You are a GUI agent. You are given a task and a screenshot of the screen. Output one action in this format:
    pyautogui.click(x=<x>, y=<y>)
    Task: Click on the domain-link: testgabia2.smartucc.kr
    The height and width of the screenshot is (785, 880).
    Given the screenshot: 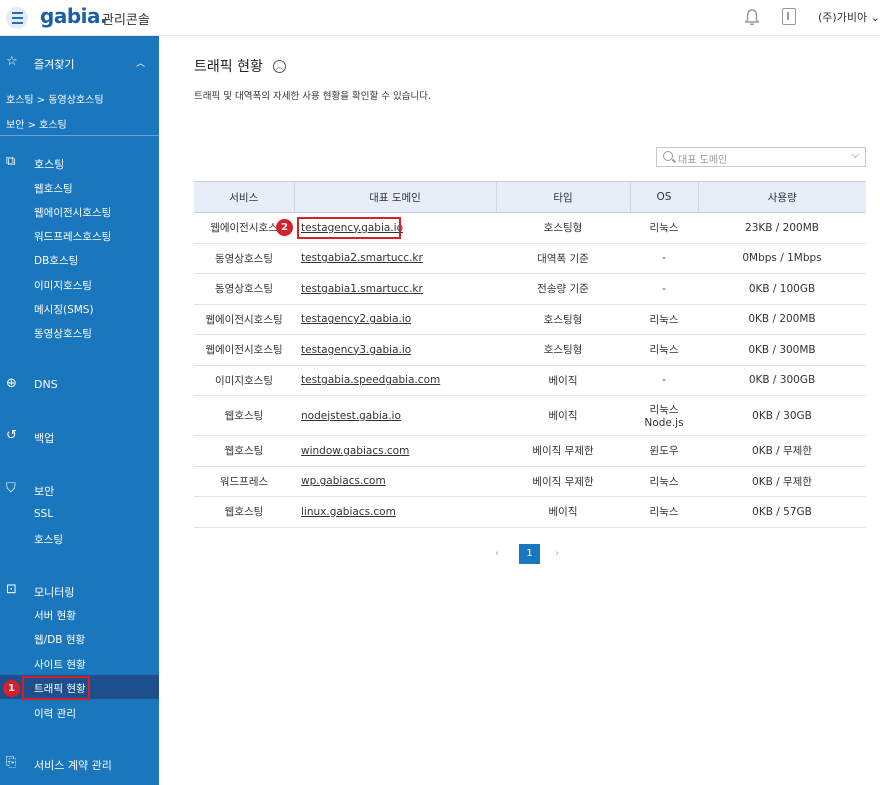 What is the action you would take?
    pyautogui.click(x=362, y=258)
    